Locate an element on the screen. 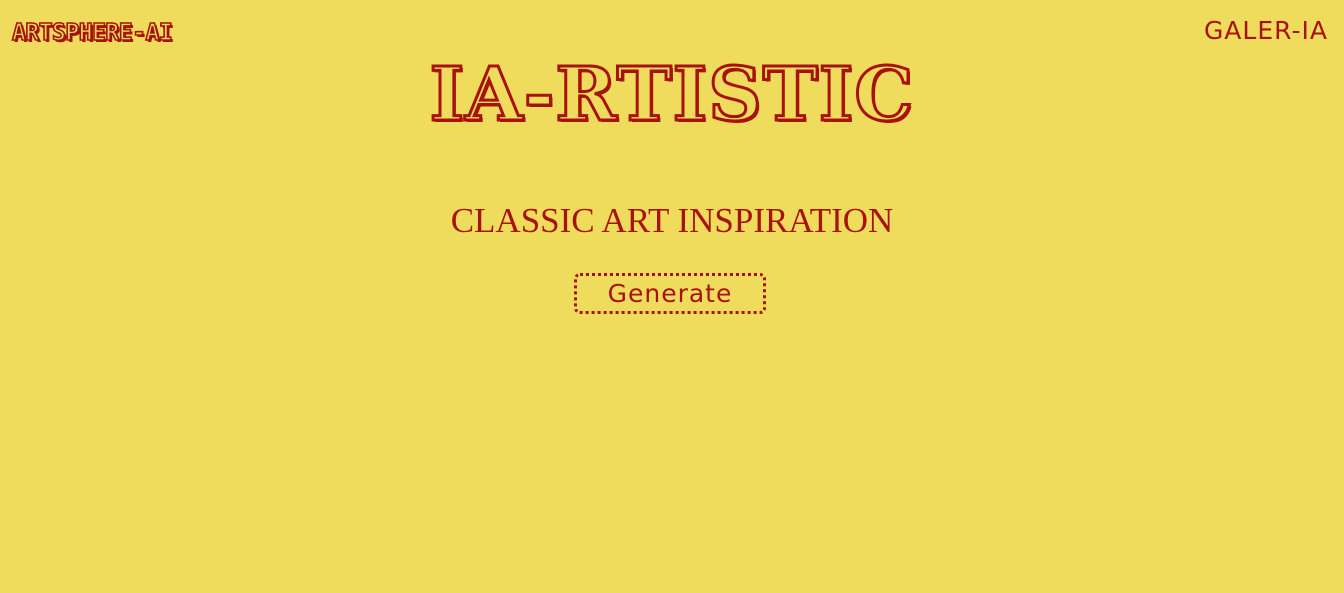  generate-button: Generate is located at coordinates (670, 293).